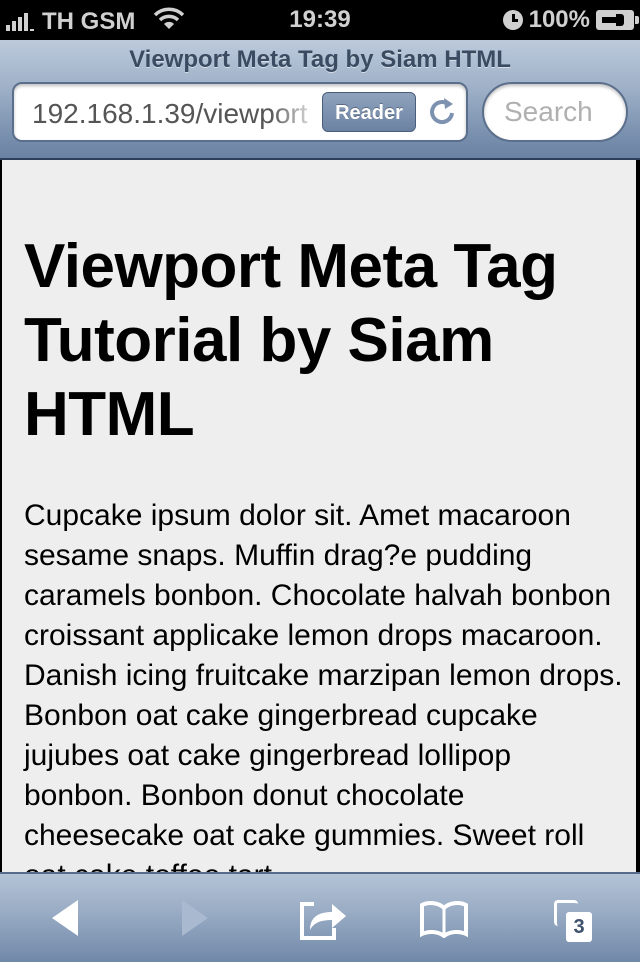 The image size is (640, 962). I want to click on reload-icon, so click(442, 112).